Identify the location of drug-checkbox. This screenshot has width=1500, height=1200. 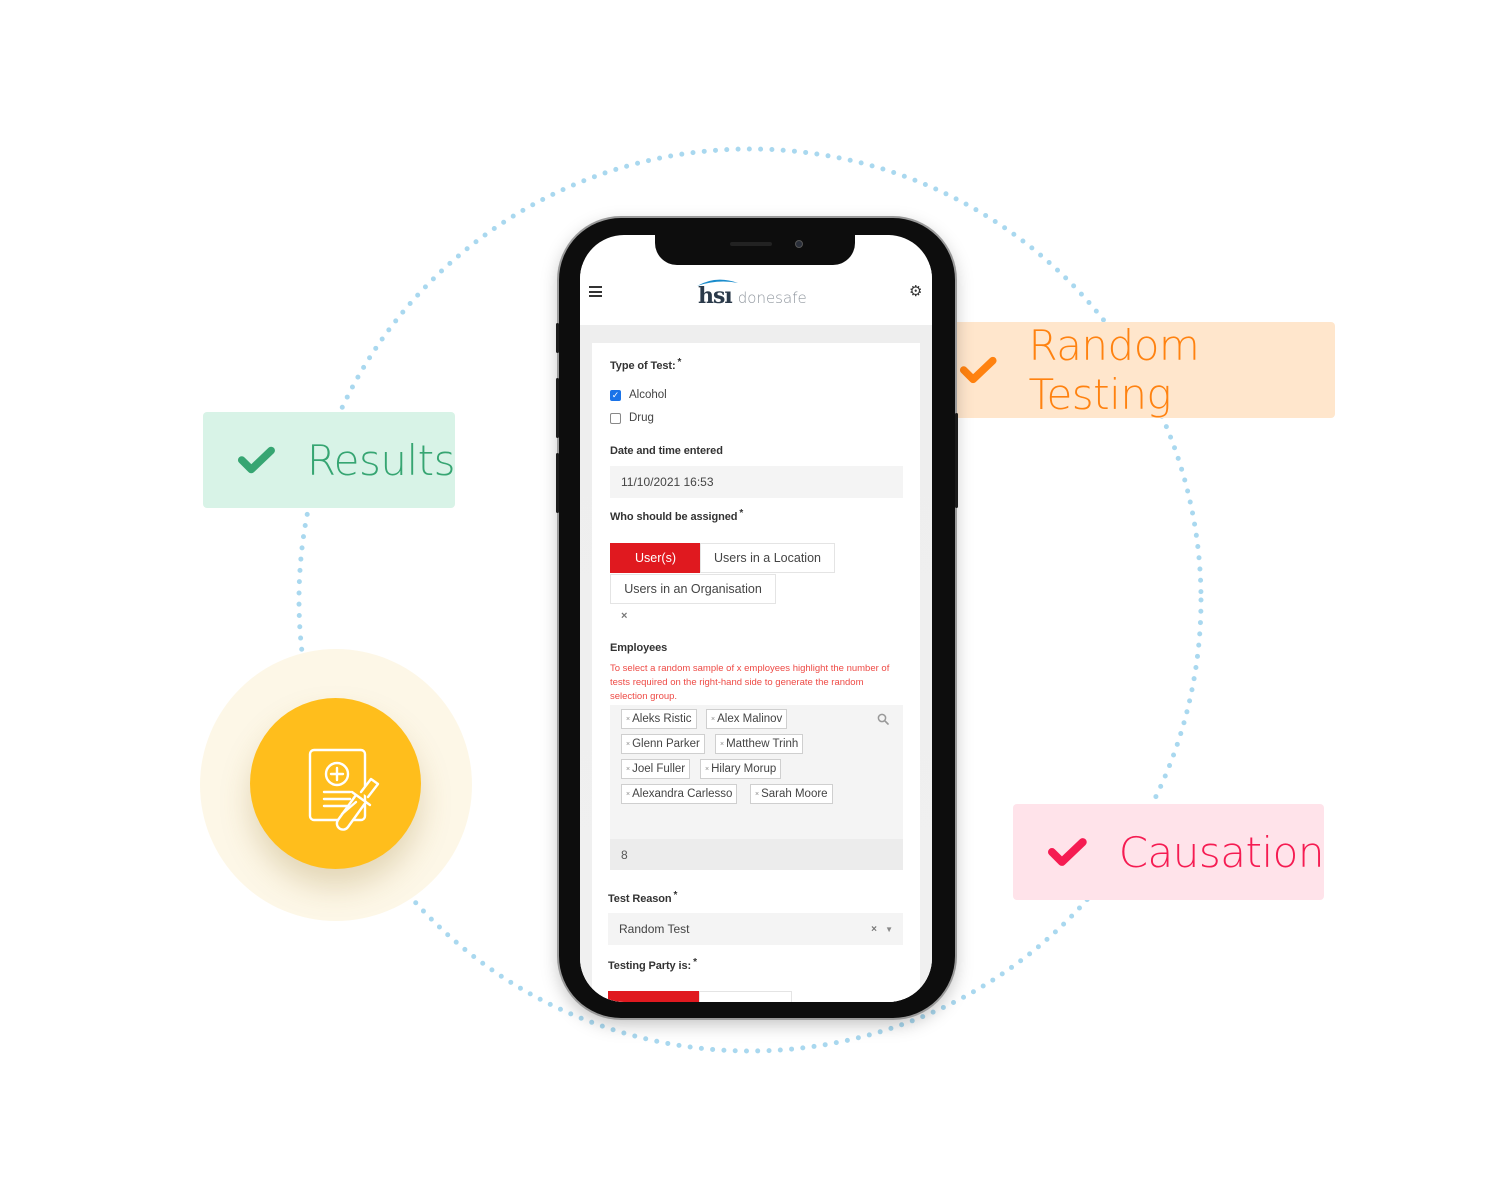
(615, 418).